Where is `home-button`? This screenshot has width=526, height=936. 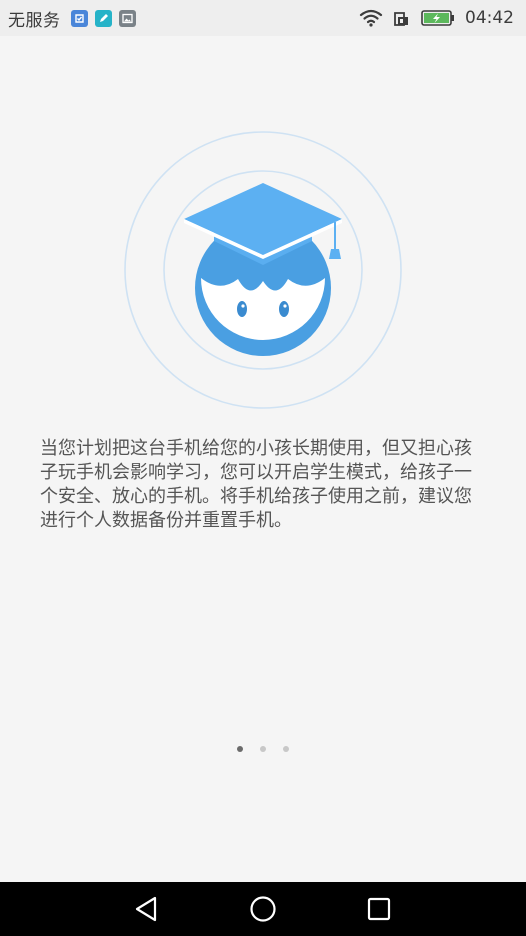 home-button is located at coordinates (263, 909).